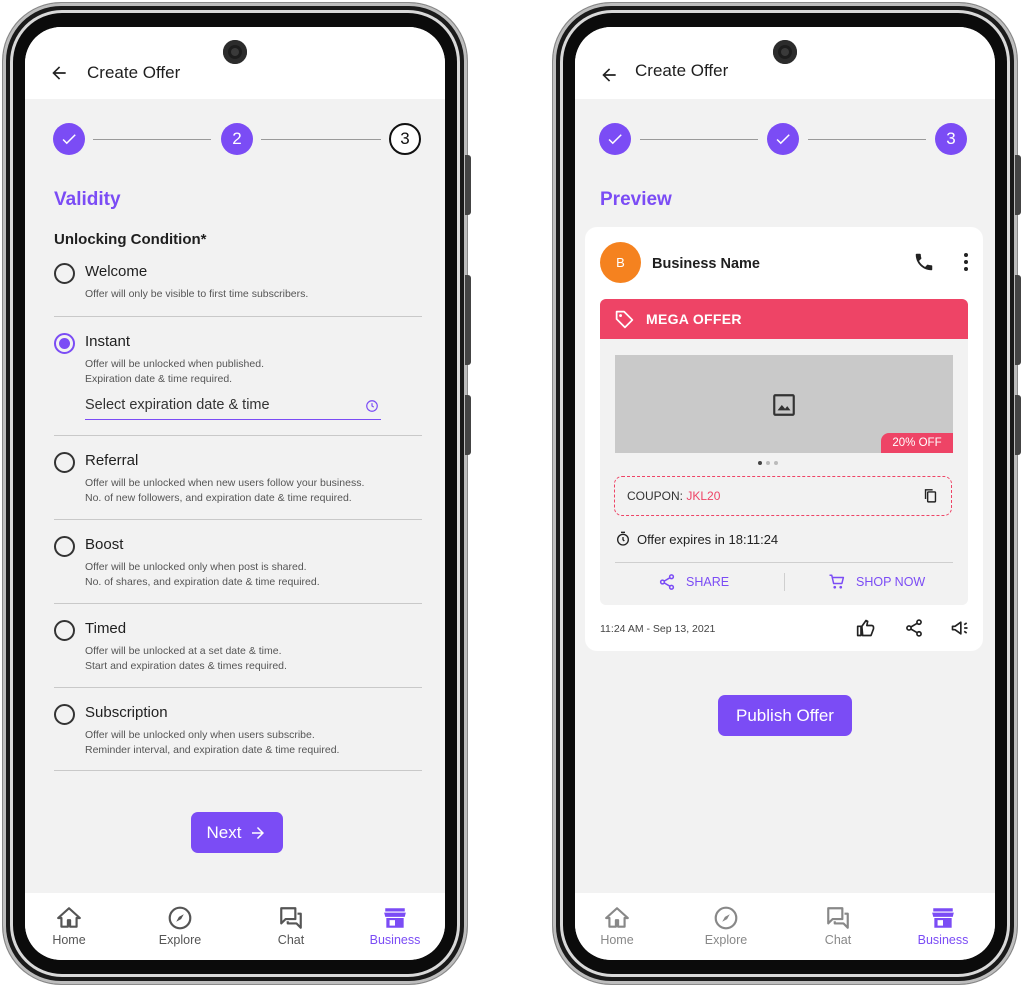 This screenshot has height=987, width=1024. What do you see at coordinates (237, 832) in the screenshot?
I see `next-button: Next` at bounding box center [237, 832].